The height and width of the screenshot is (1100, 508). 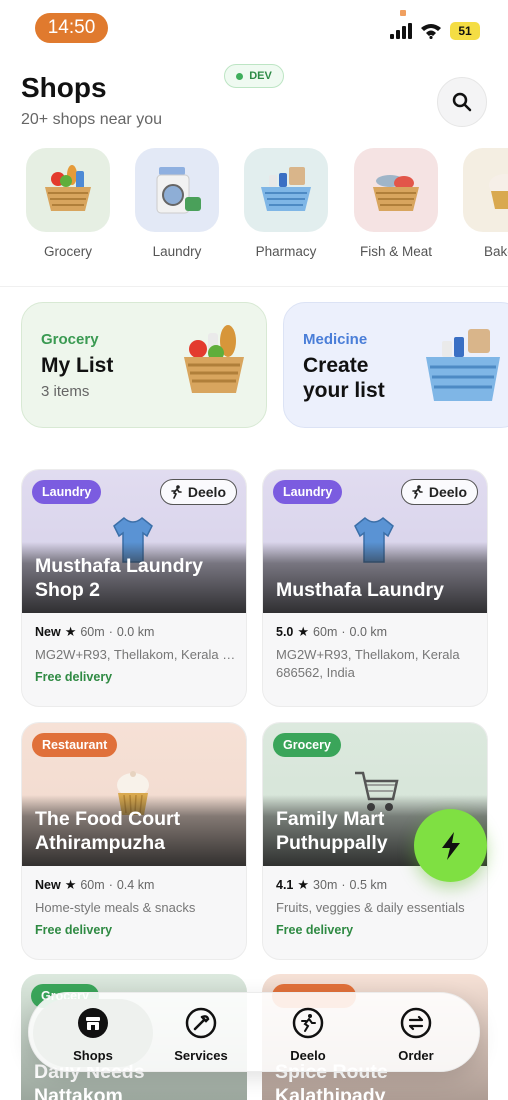 I want to click on shop-meta: New ★ 60m · 0.4 km, so click(x=94, y=885).